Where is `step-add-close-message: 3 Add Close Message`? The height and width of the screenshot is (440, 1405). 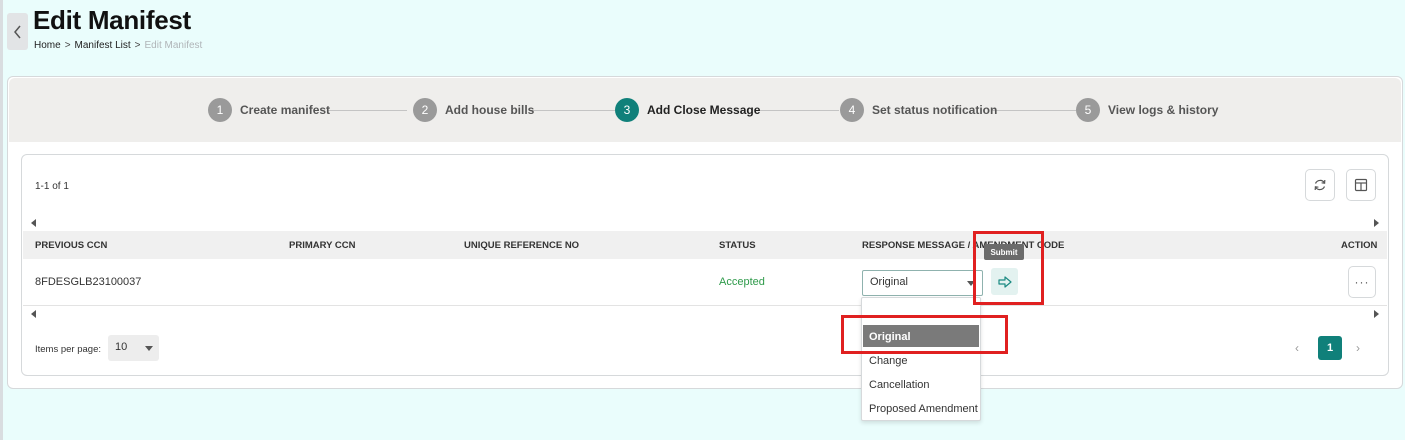 step-add-close-message: 3 Add Close Message is located at coordinates (687, 110).